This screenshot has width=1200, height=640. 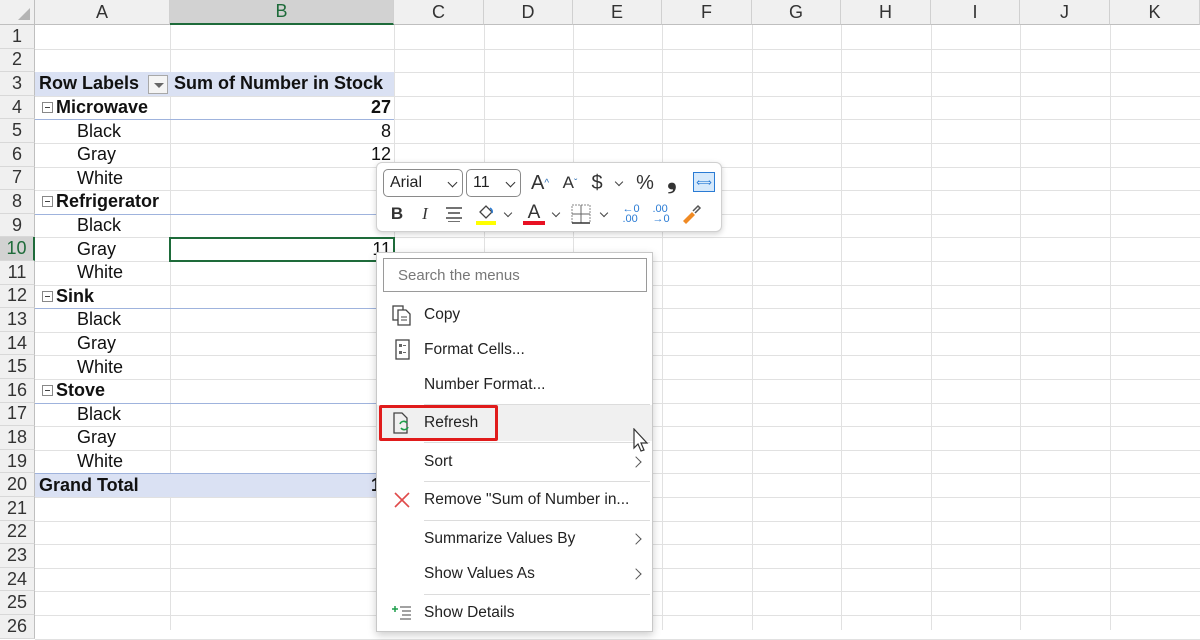 What do you see at coordinates (17, 509) in the screenshot?
I see `row-header-21: 21` at bounding box center [17, 509].